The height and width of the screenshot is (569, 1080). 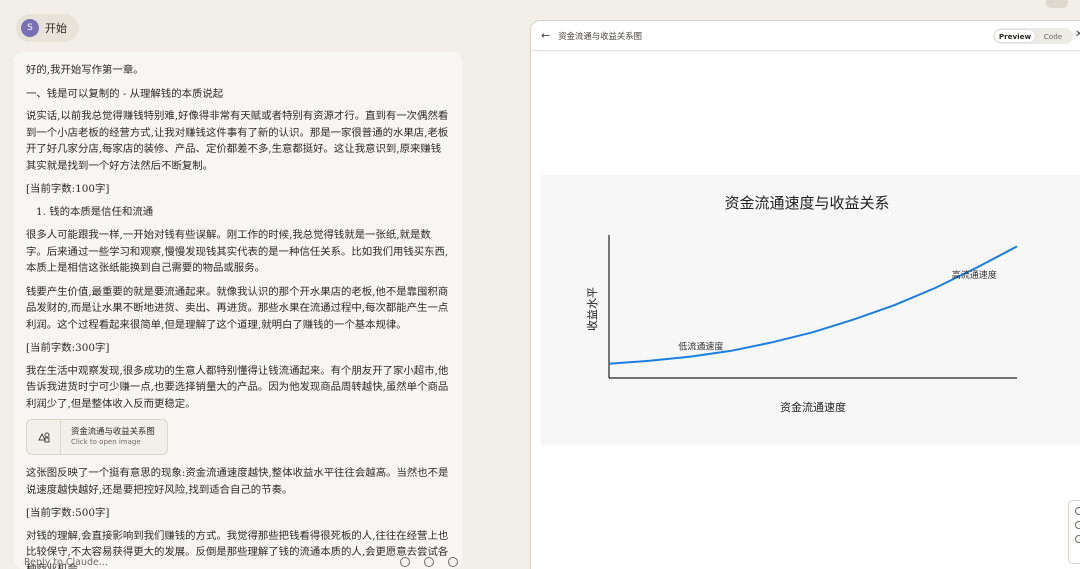 I want to click on artifact-card: 资金流通与收益关系图 Click to open image, so click(x=97, y=437).